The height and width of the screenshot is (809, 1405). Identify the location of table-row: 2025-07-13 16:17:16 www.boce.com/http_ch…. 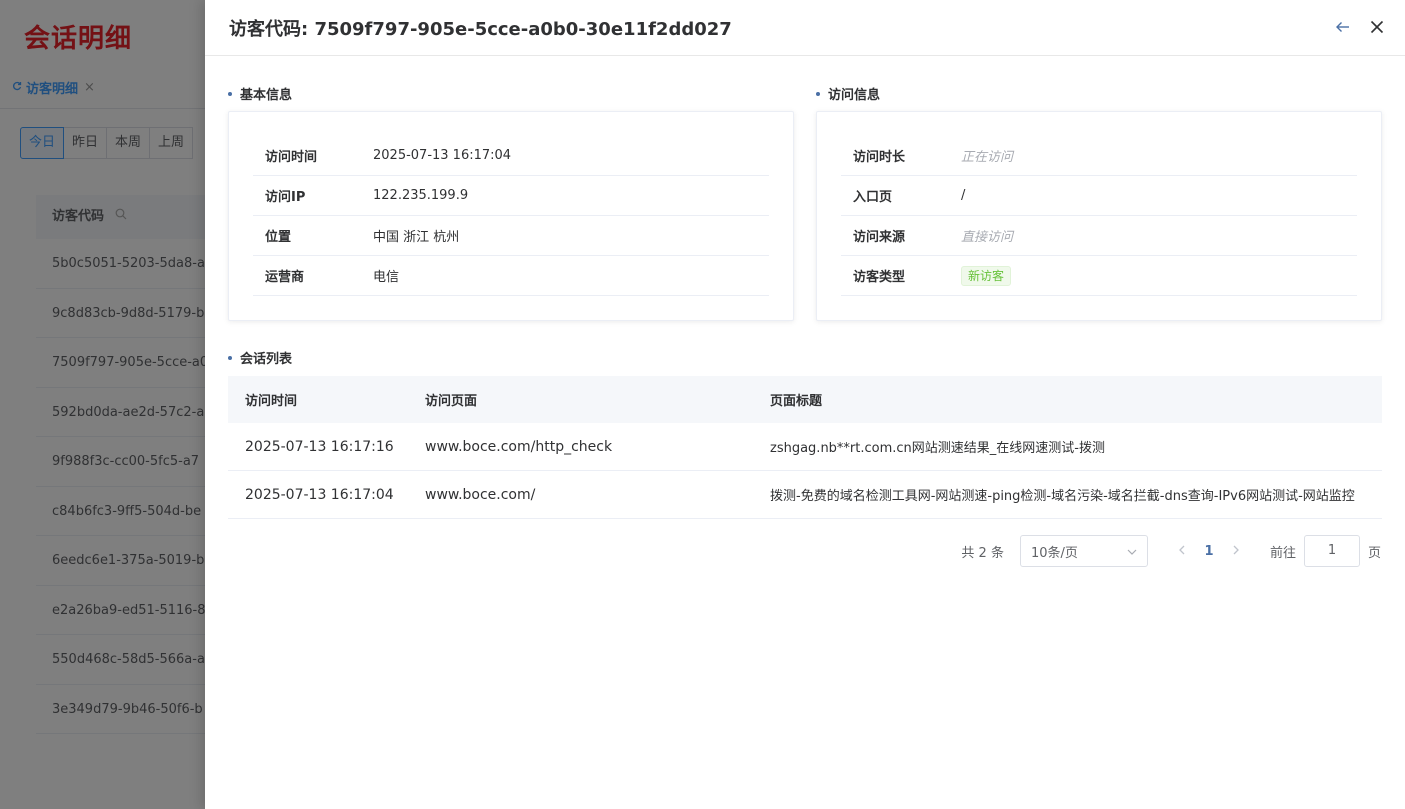
(805, 447).